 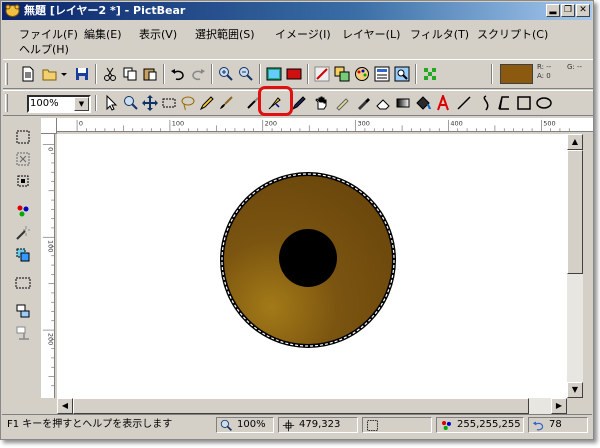 I want to click on vertical-scroll-thumb, so click(x=575, y=212).